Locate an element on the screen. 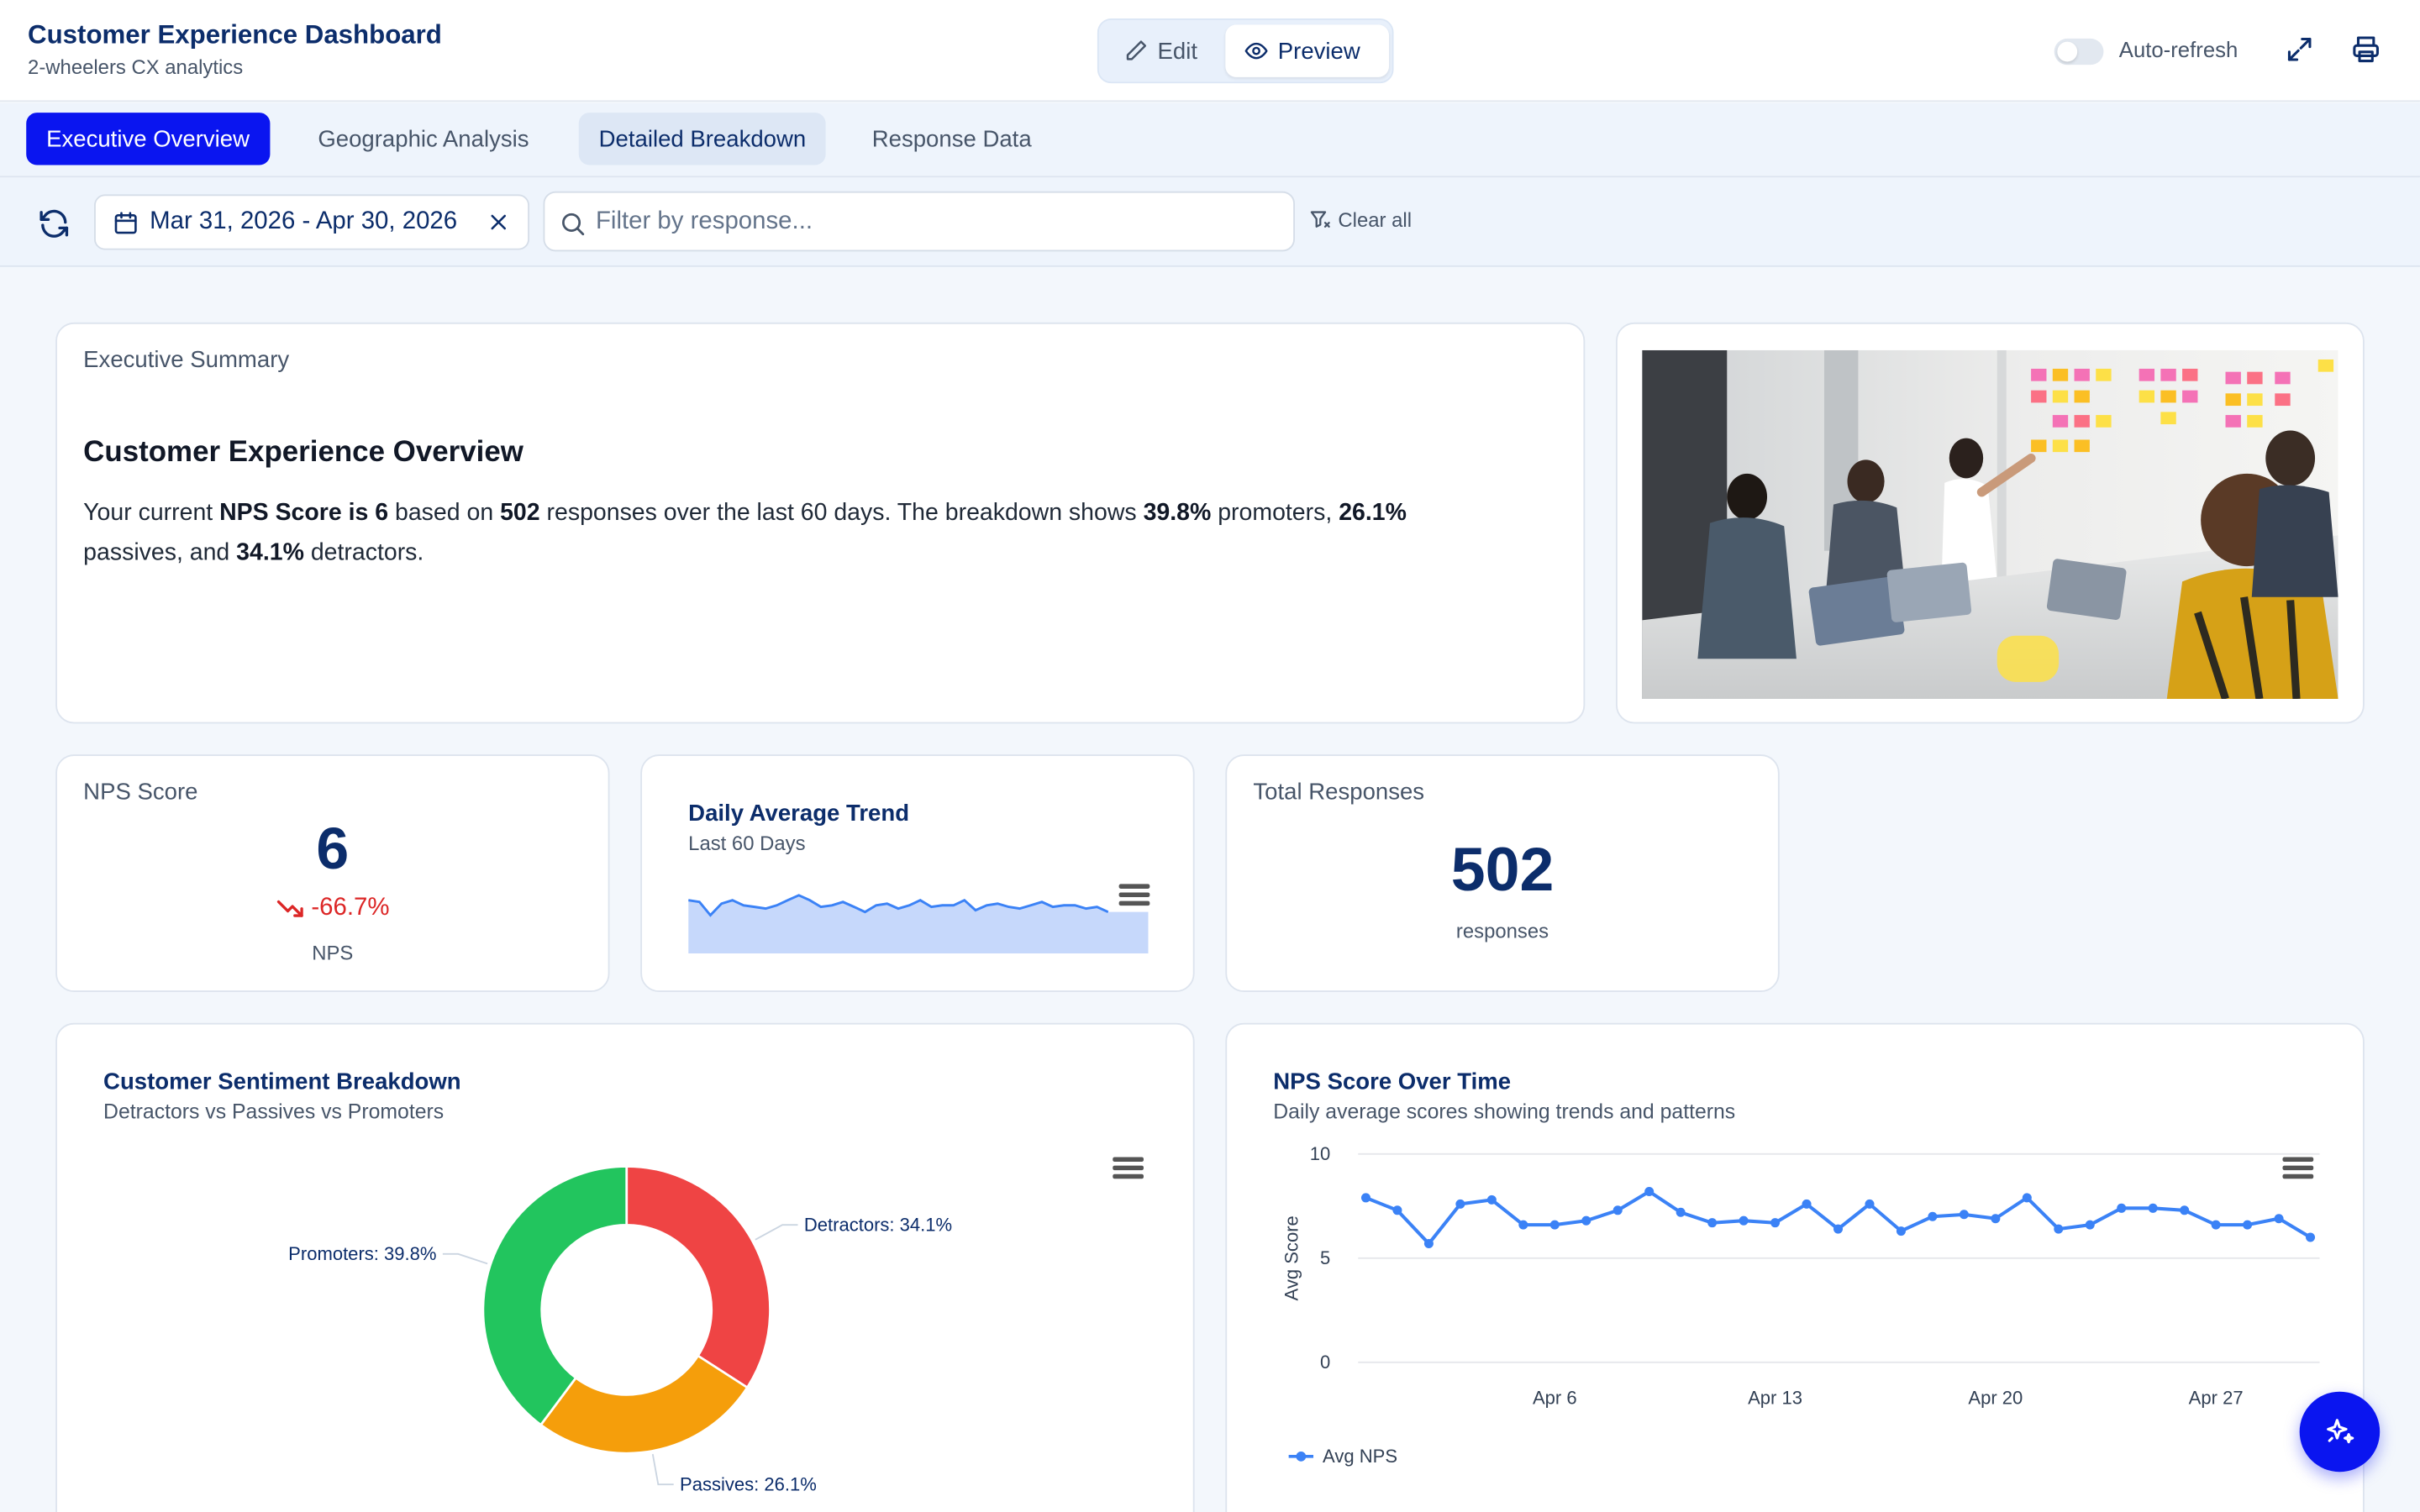 The width and height of the screenshot is (2420, 1512). total-responses-card: Total Responses 502 responses is located at coordinates (1502, 873).